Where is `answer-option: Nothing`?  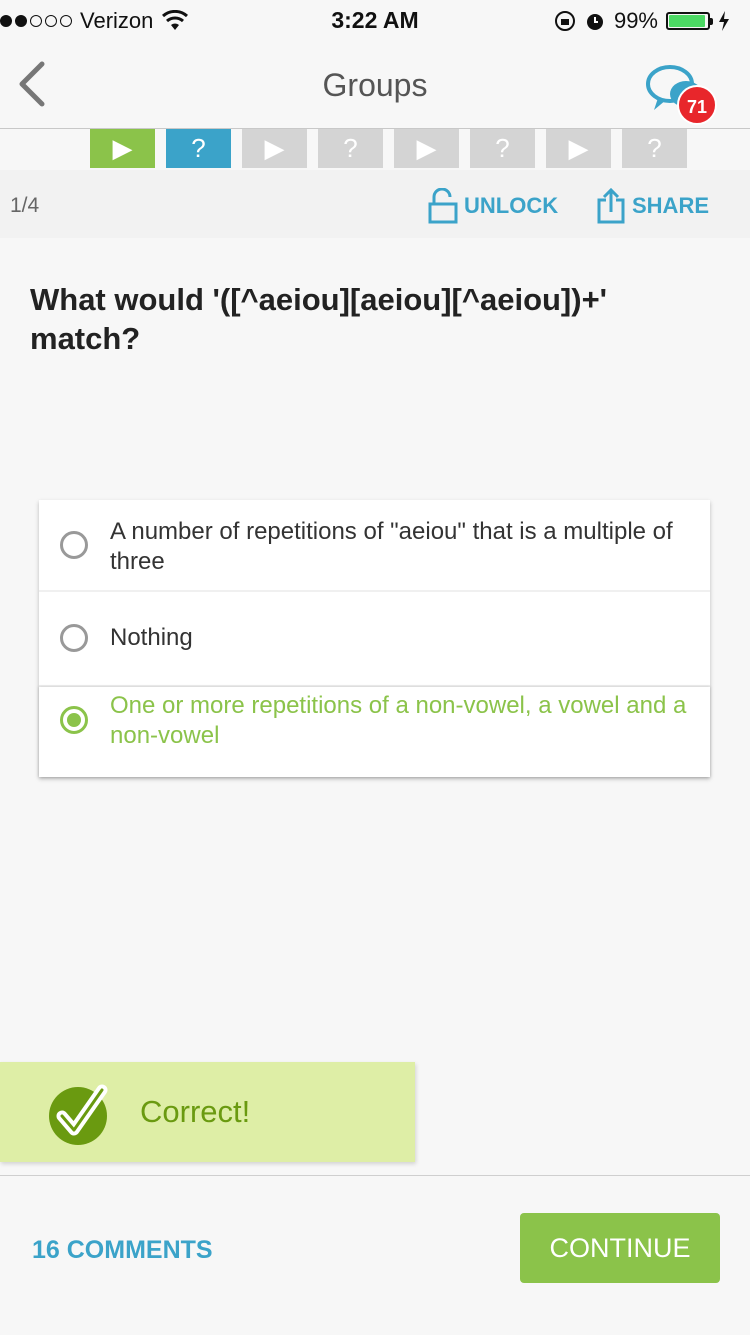
answer-option: Nothing is located at coordinates (374, 639).